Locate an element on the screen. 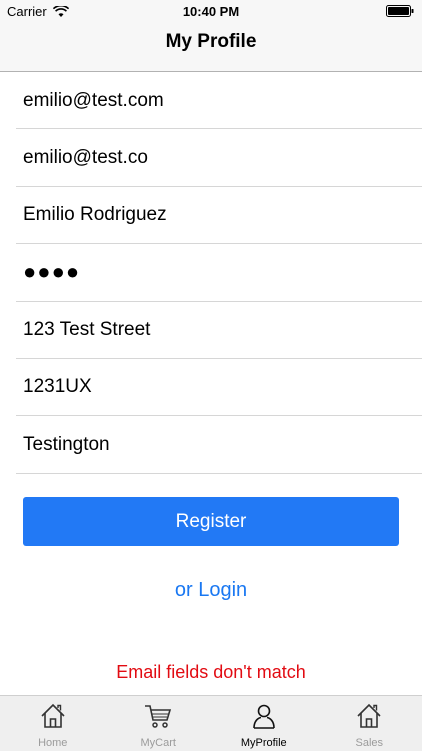  street-field-row is located at coordinates (219, 330).